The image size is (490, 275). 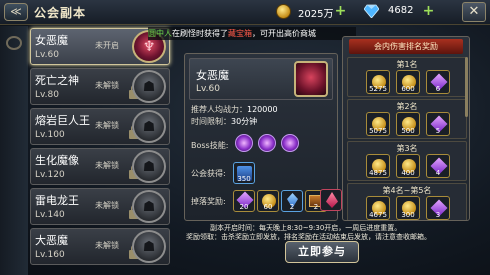 I want to click on page-title: 公会副本, so click(x=60, y=13).